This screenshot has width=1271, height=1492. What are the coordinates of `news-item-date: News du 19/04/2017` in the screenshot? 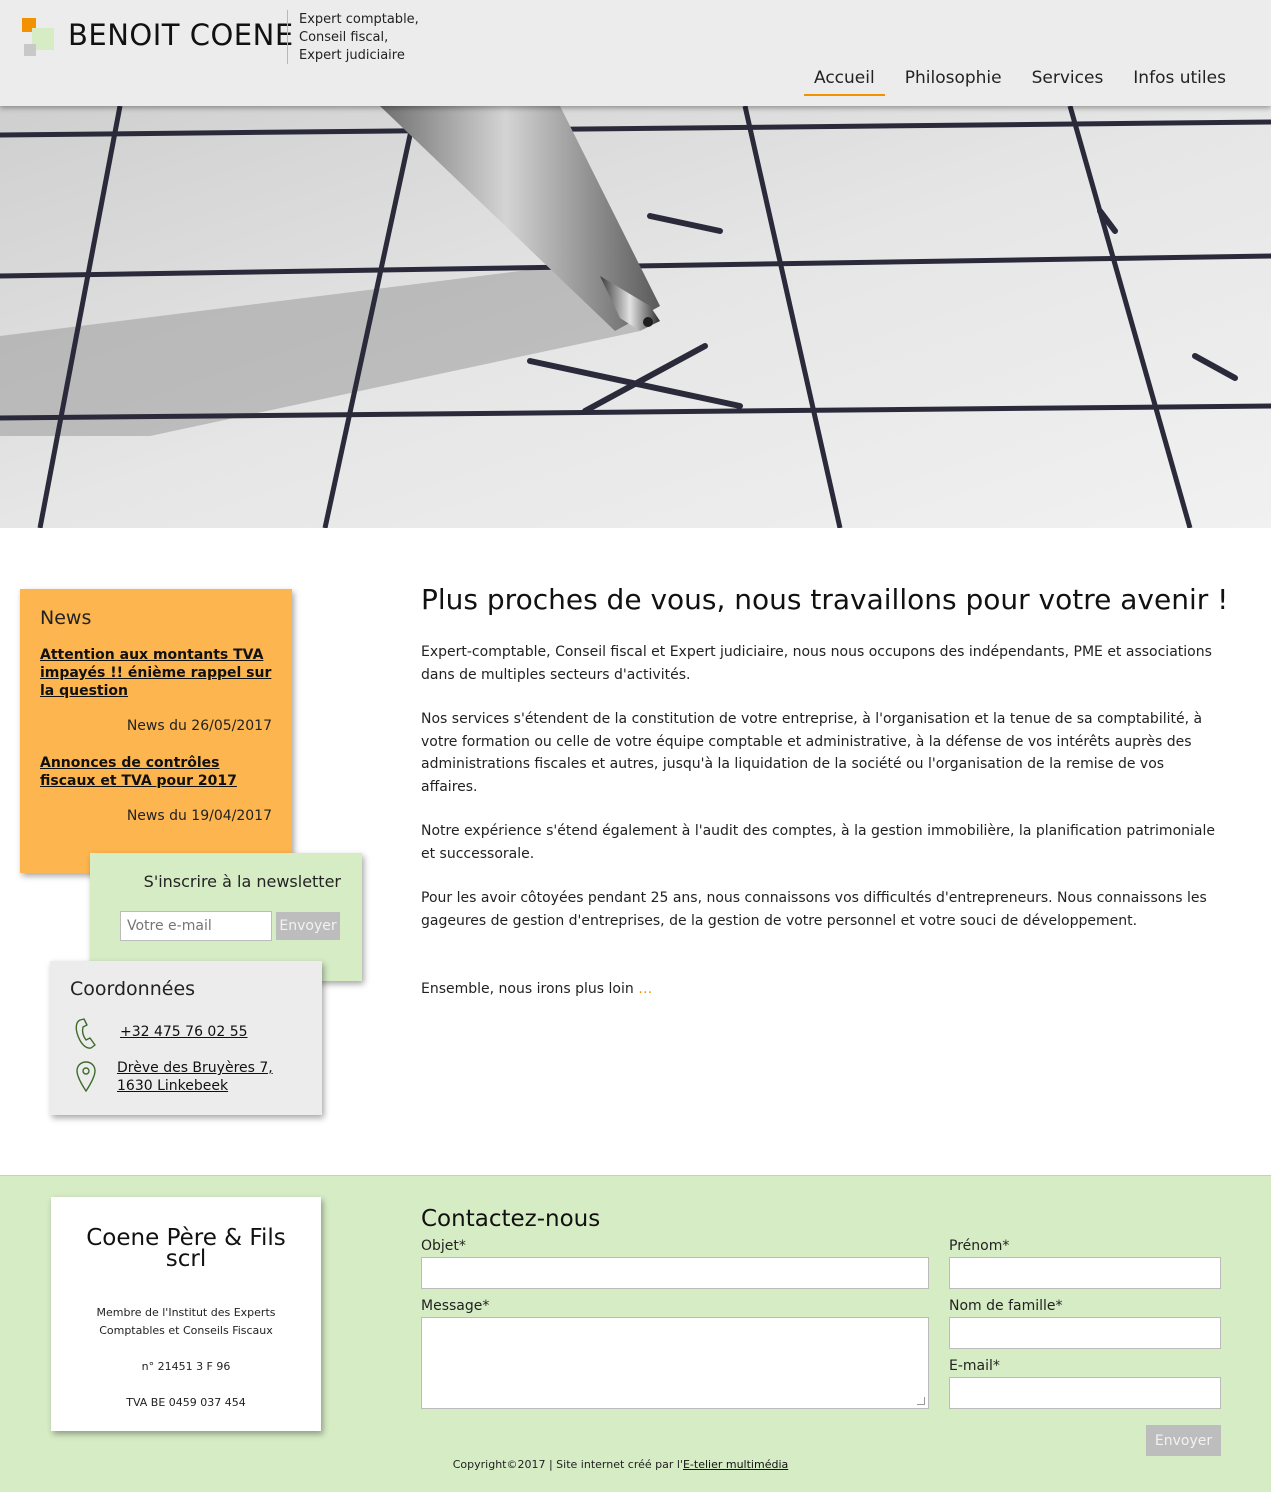 It's located at (199, 816).